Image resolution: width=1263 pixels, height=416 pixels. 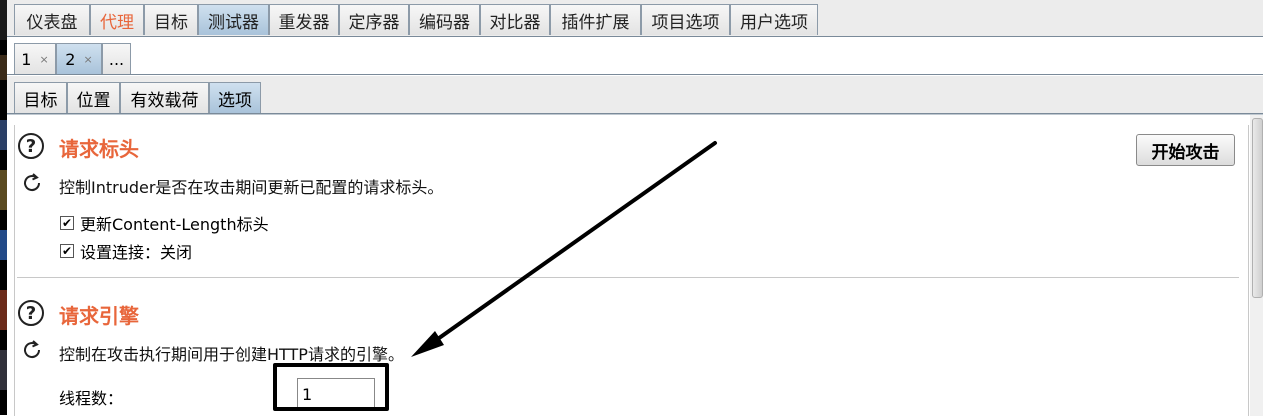 I want to click on attack-tab-label: 2, so click(x=70, y=59).